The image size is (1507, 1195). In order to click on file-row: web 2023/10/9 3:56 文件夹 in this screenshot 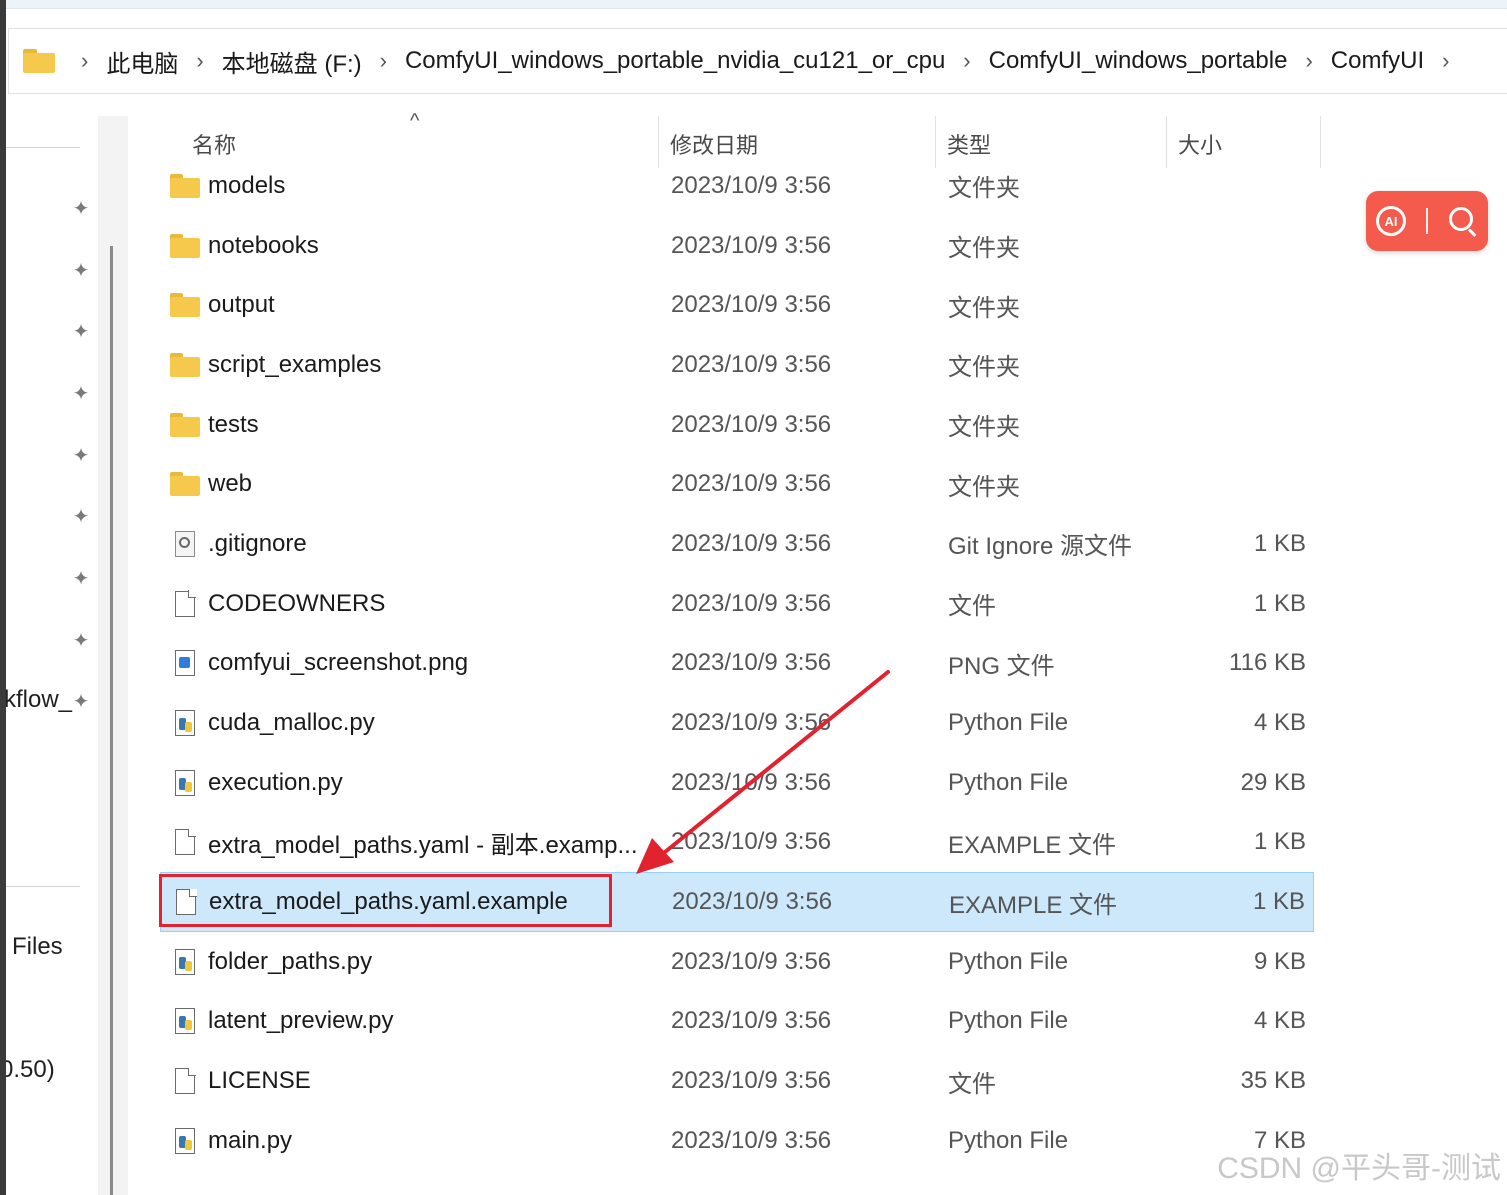, I will do `click(737, 484)`.